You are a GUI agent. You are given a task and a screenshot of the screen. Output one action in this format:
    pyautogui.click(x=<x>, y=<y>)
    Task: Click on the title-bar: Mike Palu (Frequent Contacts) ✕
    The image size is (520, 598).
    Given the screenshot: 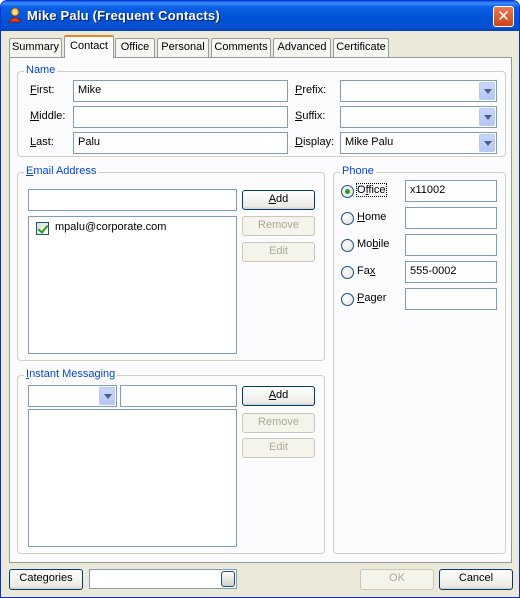 What is the action you would take?
    pyautogui.click(x=260, y=16)
    